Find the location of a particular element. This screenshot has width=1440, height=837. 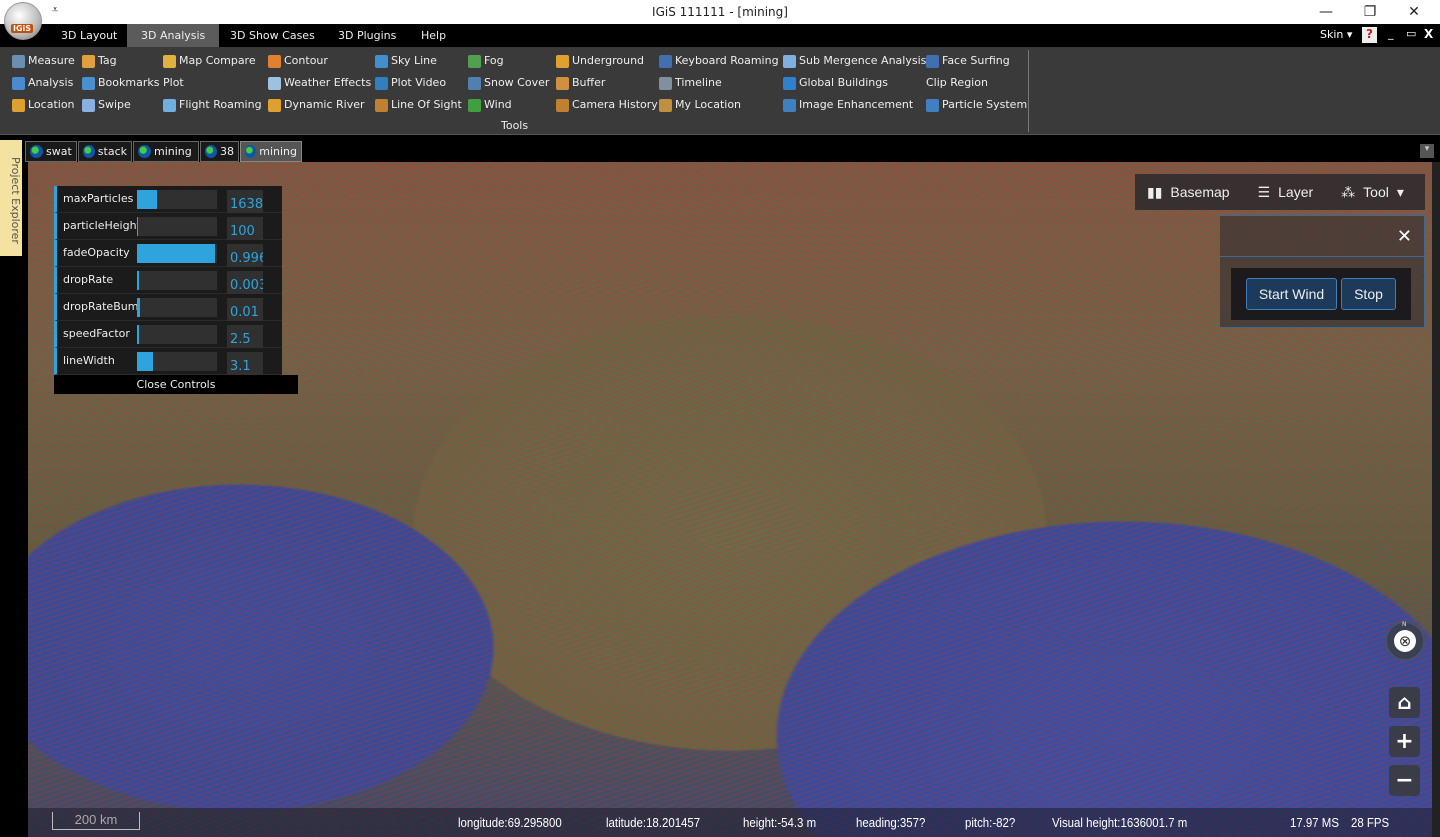

control-label: dropRate is located at coordinates (88, 279).